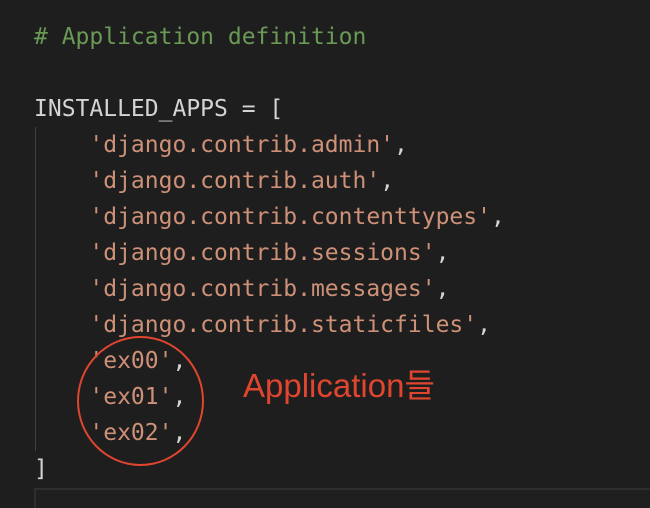  I want to click on annotation-circle, so click(140, 401).